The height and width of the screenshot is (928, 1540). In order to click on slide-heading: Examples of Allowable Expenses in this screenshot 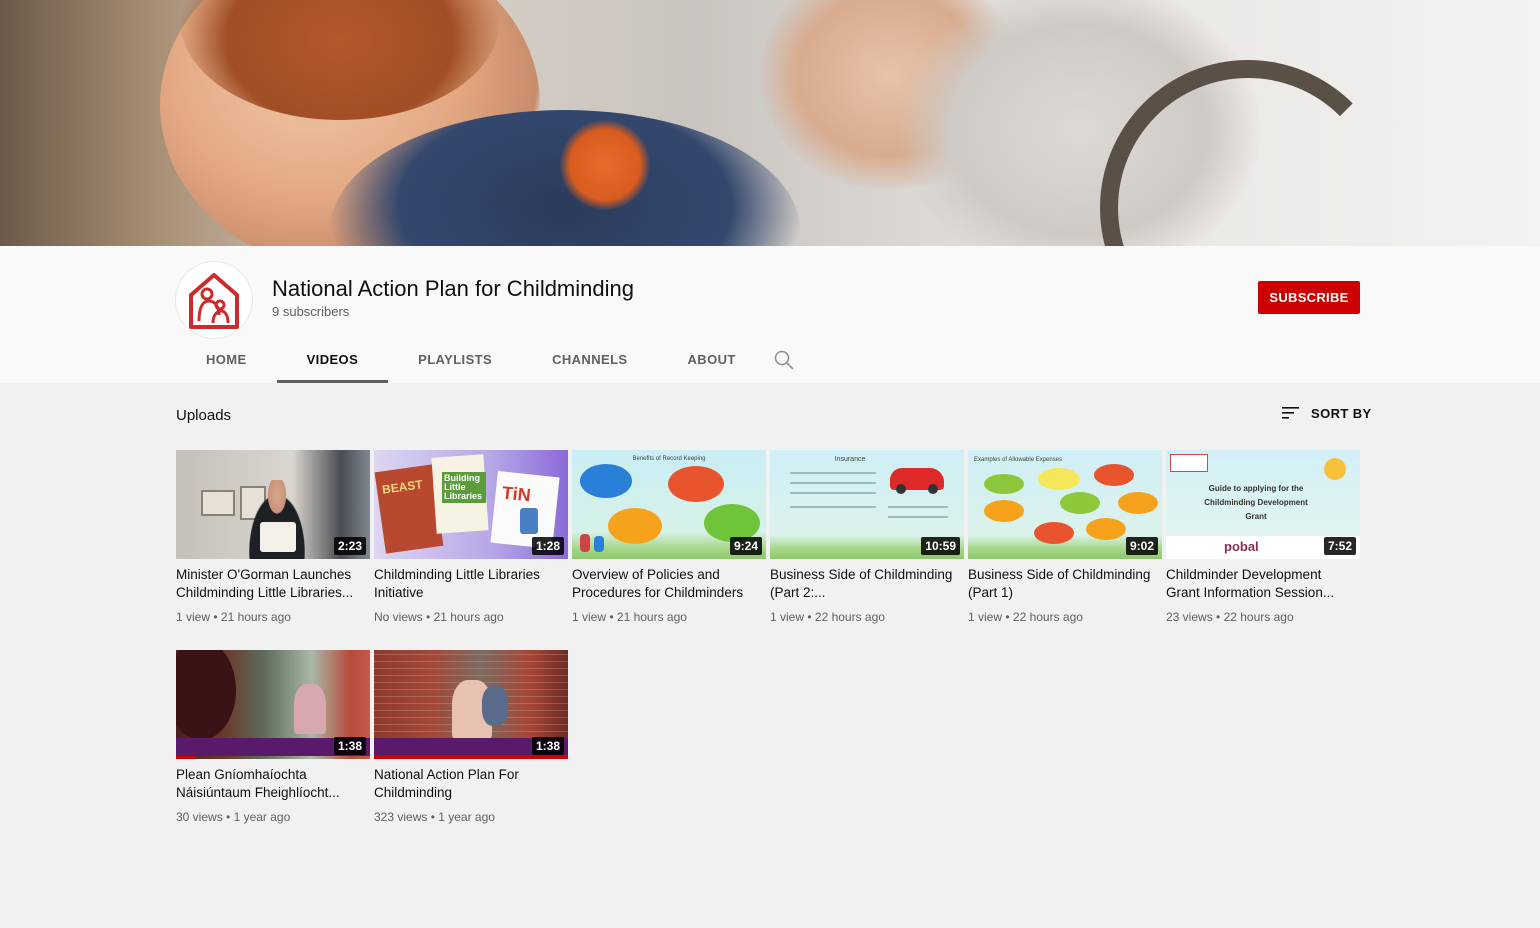, I will do `click(1018, 460)`.